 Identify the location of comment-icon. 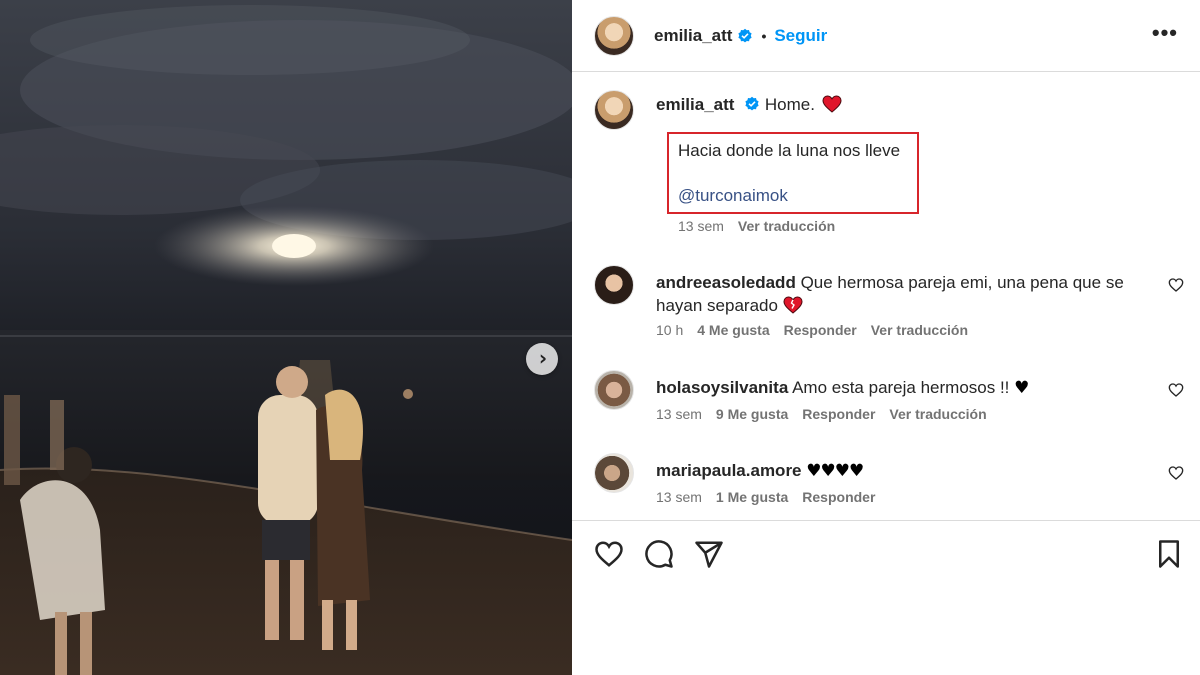
(659, 554).